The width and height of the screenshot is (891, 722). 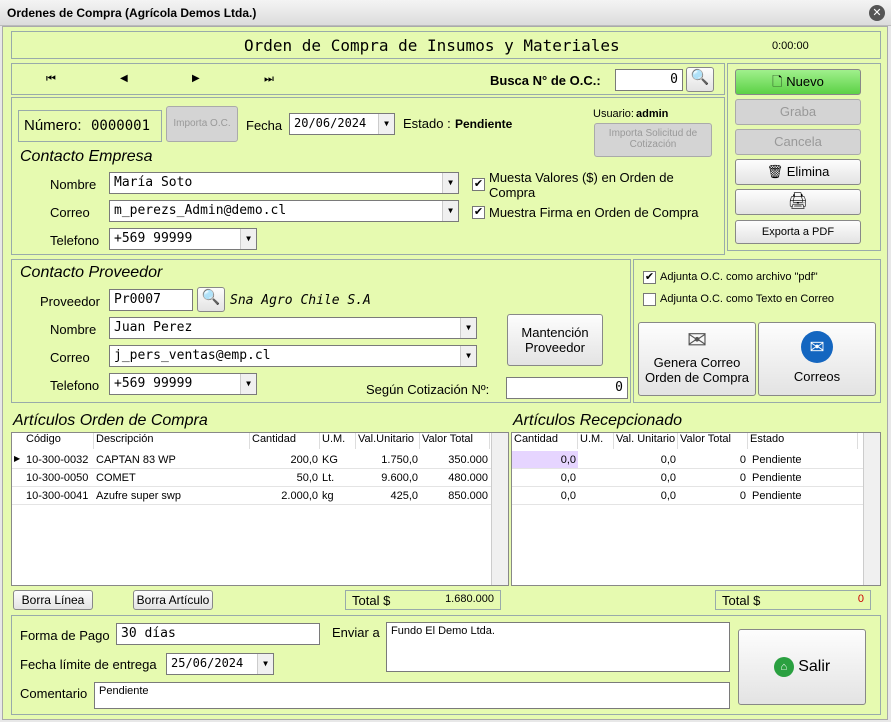 What do you see at coordinates (51, 79) in the screenshot?
I see `first-record-icon: ⏮` at bounding box center [51, 79].